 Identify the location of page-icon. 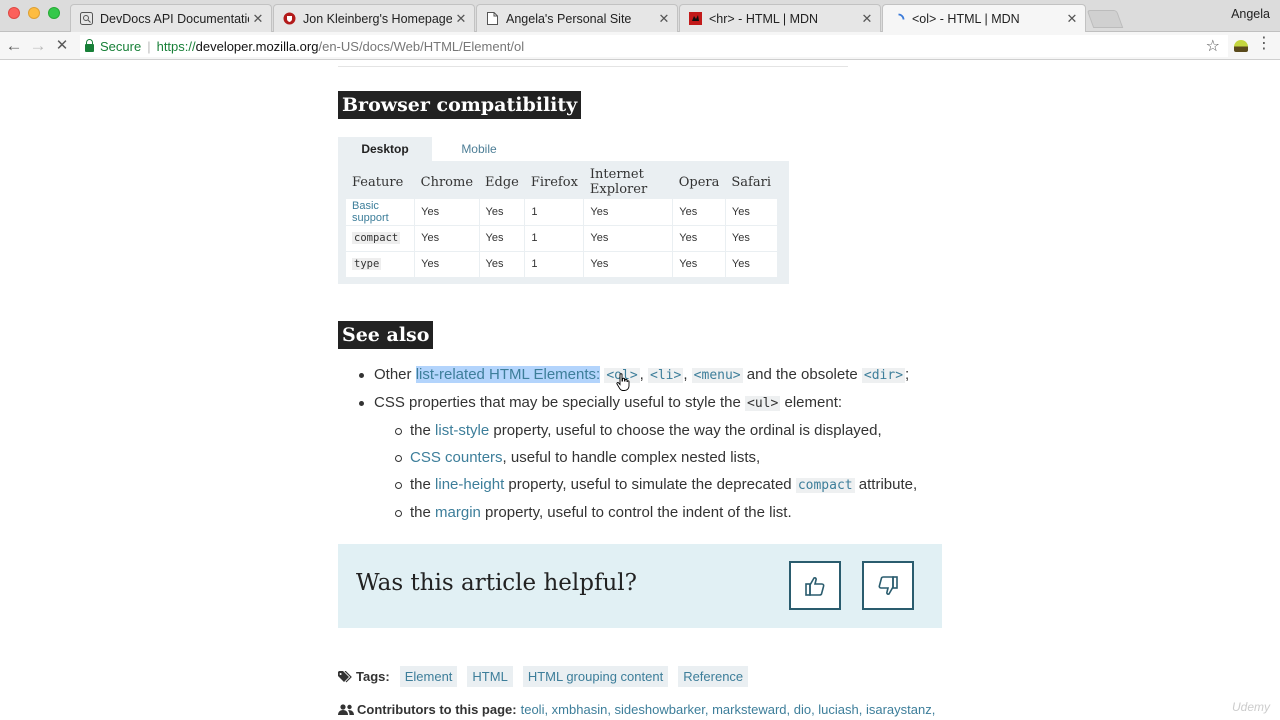
(492, 19).